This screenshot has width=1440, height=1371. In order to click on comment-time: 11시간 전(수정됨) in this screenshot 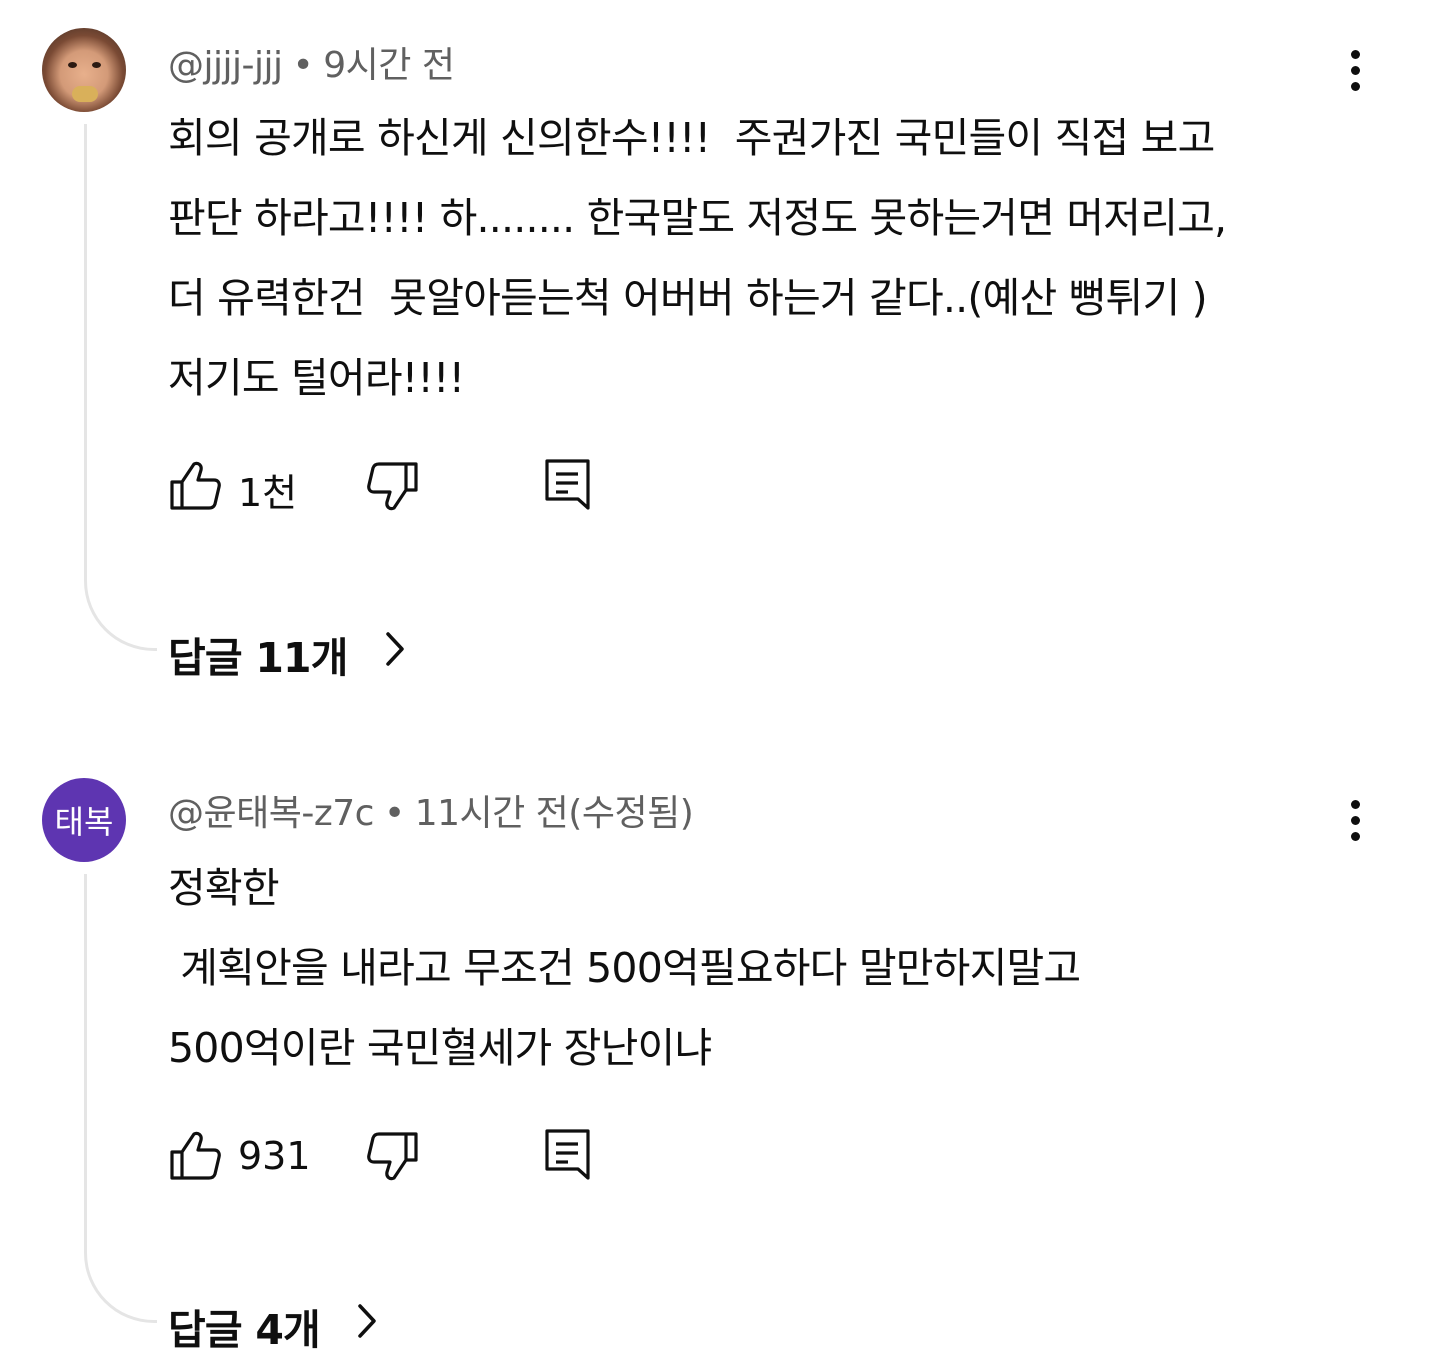, I will do `click(554, 813)`.